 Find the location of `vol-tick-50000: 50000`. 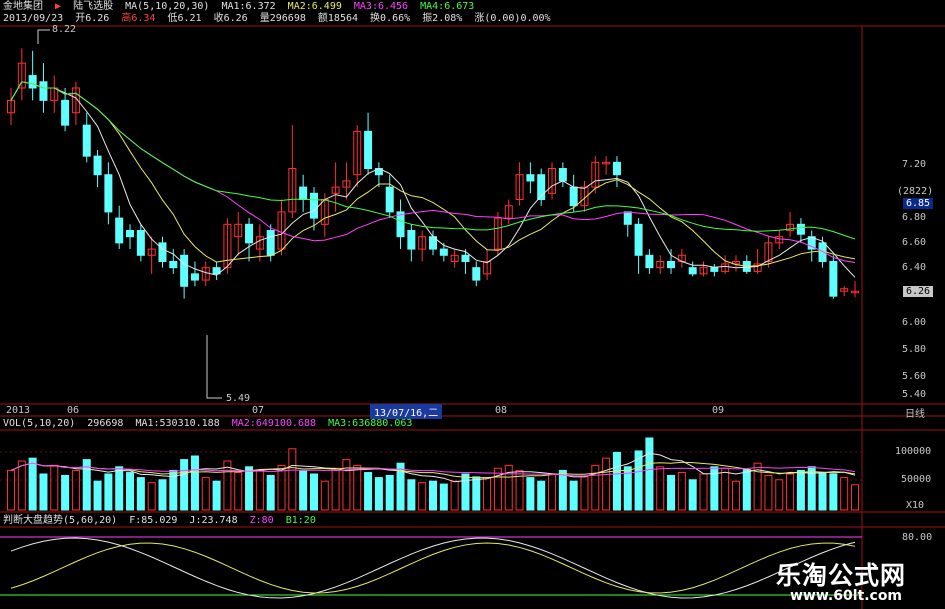

vol-tick-50000: 50000 is located at coordinates (916, 479).